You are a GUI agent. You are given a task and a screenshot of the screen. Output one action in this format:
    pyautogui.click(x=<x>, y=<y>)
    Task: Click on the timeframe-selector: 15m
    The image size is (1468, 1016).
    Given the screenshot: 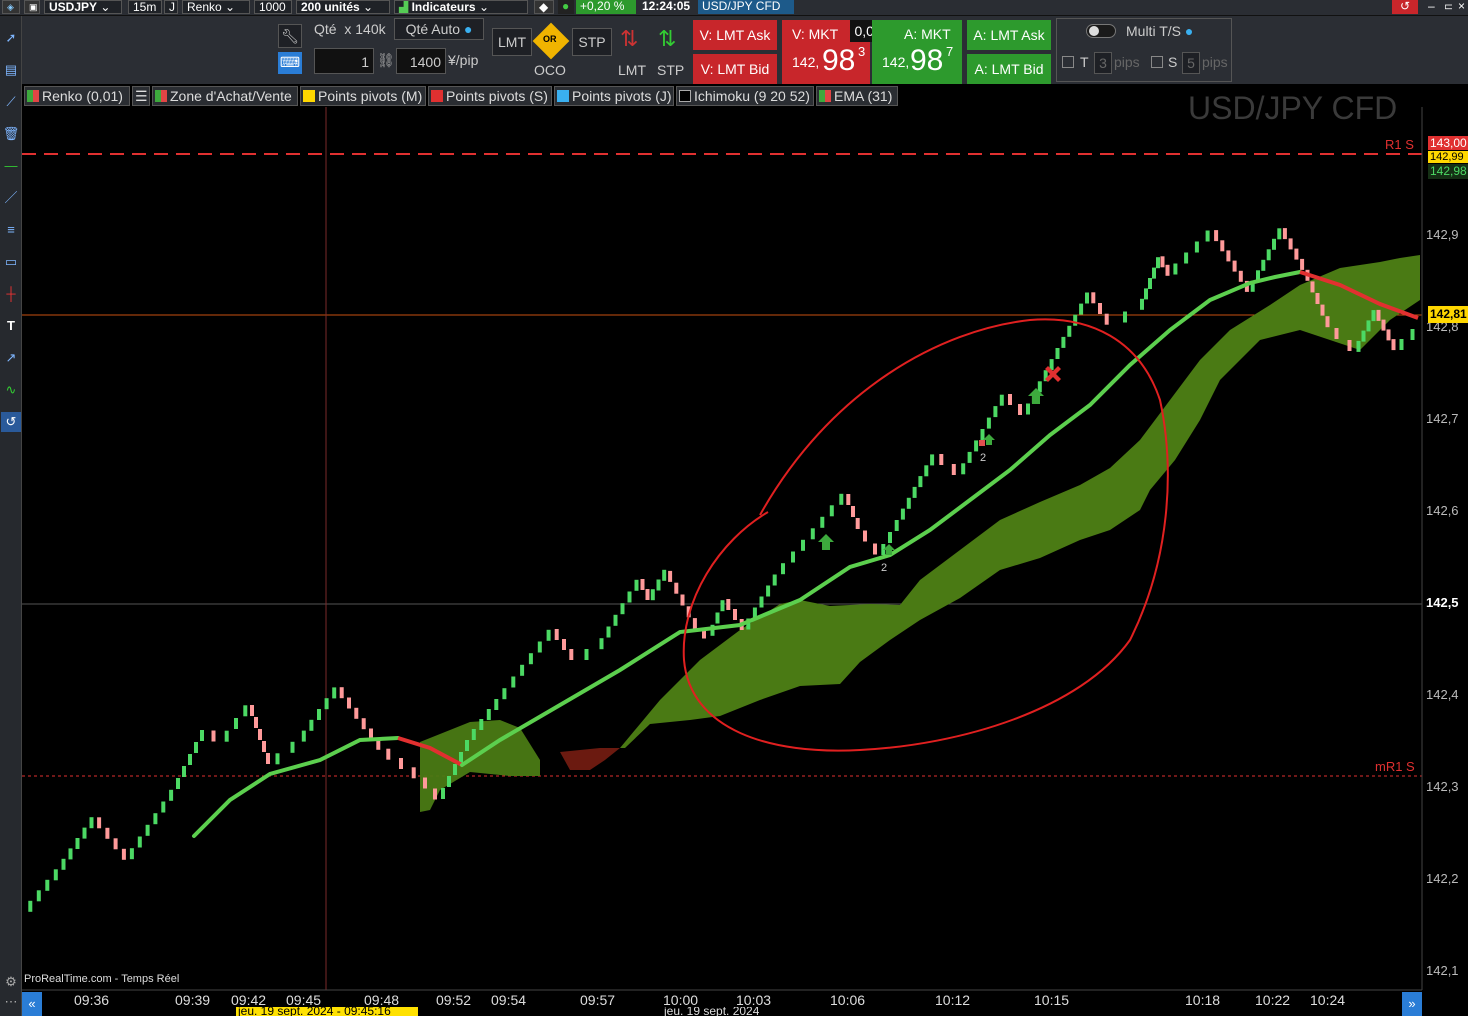 What is the action you would take?
    pyautogui.click(x=145, y=7)
    